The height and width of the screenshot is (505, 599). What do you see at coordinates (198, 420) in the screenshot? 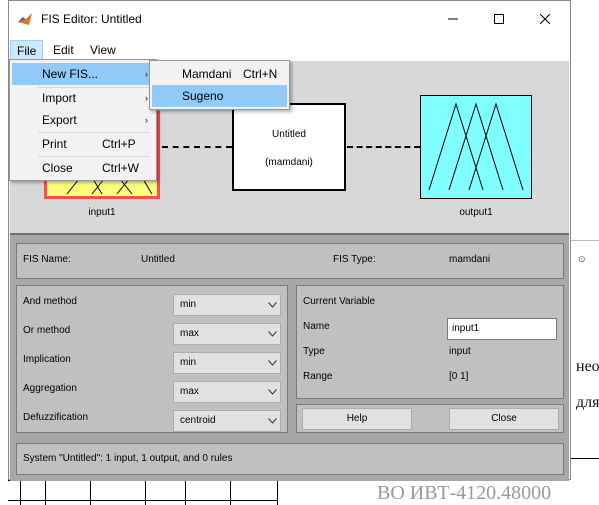
I see `defuzzification-value: centroid` at bounding box center [198, 420].